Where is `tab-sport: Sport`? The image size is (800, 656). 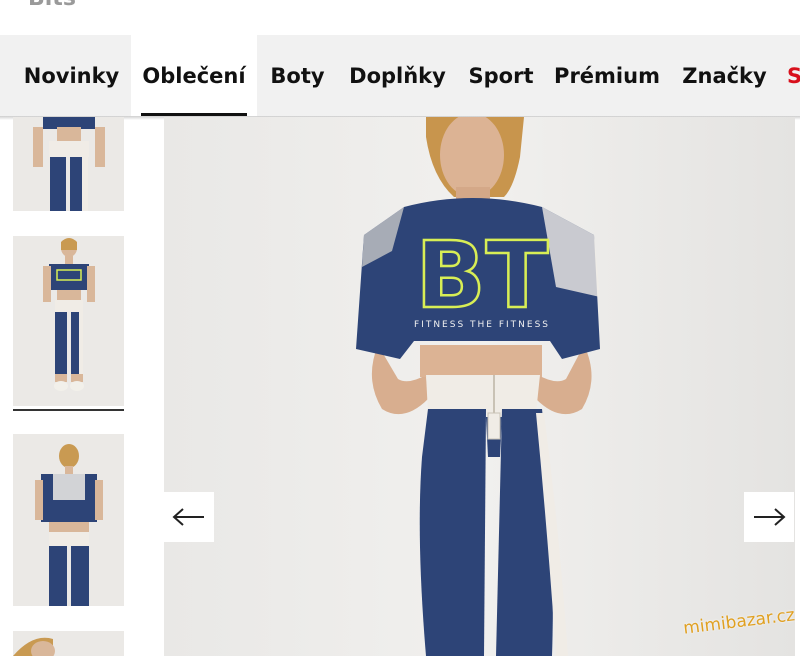
tab-sport: Sport is located at coordinates (501, 76).